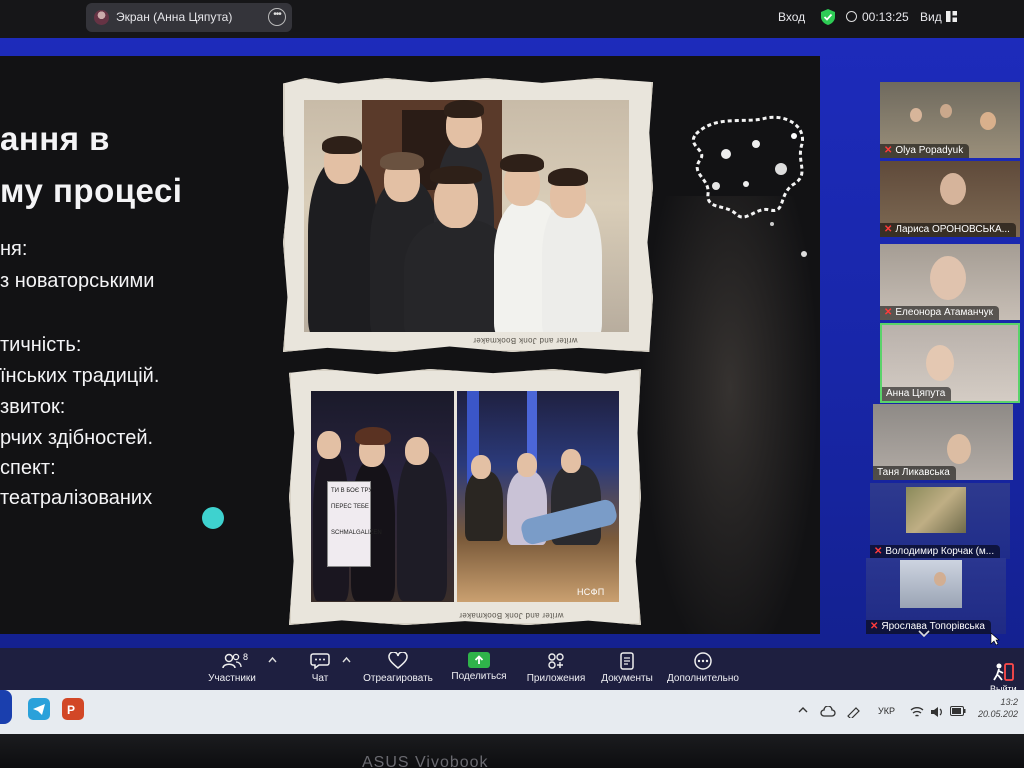 The width and height of the screenshot is (1024, 768). Describe the element at coordinates (936, 596) in the screenshot. I see `participant-tile: ✕ Ярослава Топорівська` at that location.